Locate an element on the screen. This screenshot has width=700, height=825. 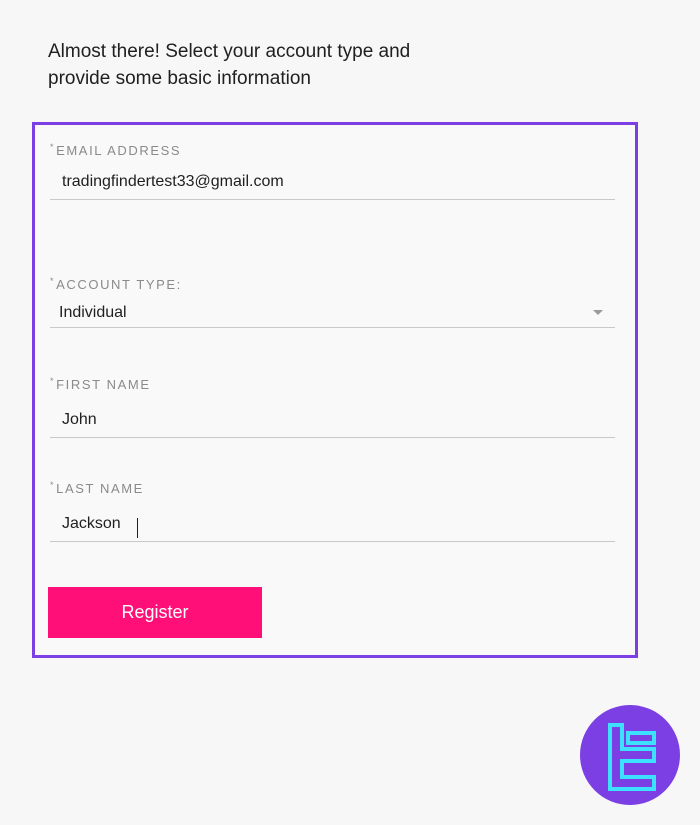
brand-logo-icon is located at coordinates (630, 755).